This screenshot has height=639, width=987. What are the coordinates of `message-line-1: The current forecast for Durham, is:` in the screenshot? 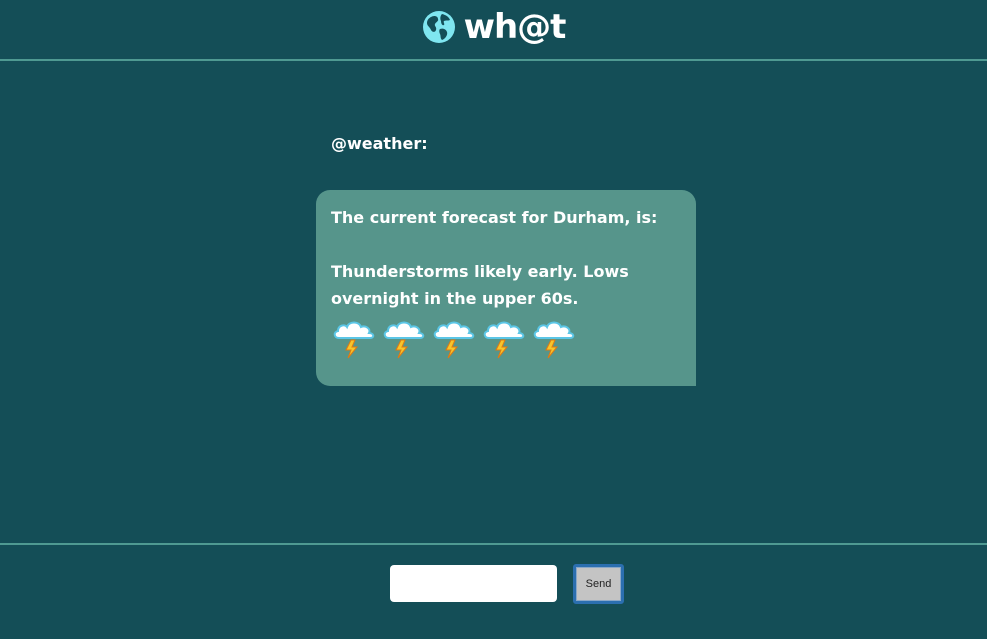 It's located at (494, 217).